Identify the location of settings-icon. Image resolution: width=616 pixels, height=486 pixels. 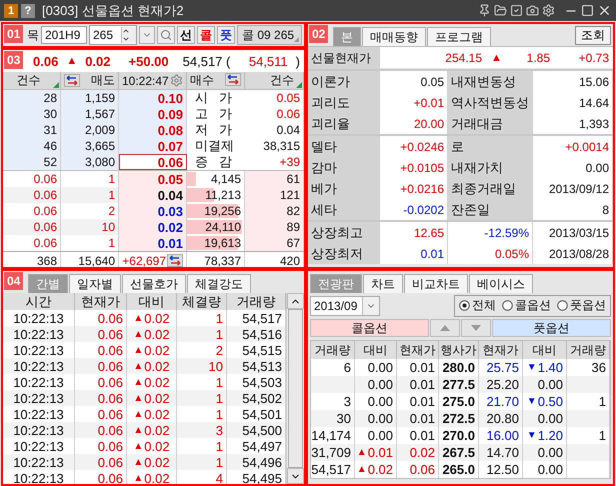
(548, 10).